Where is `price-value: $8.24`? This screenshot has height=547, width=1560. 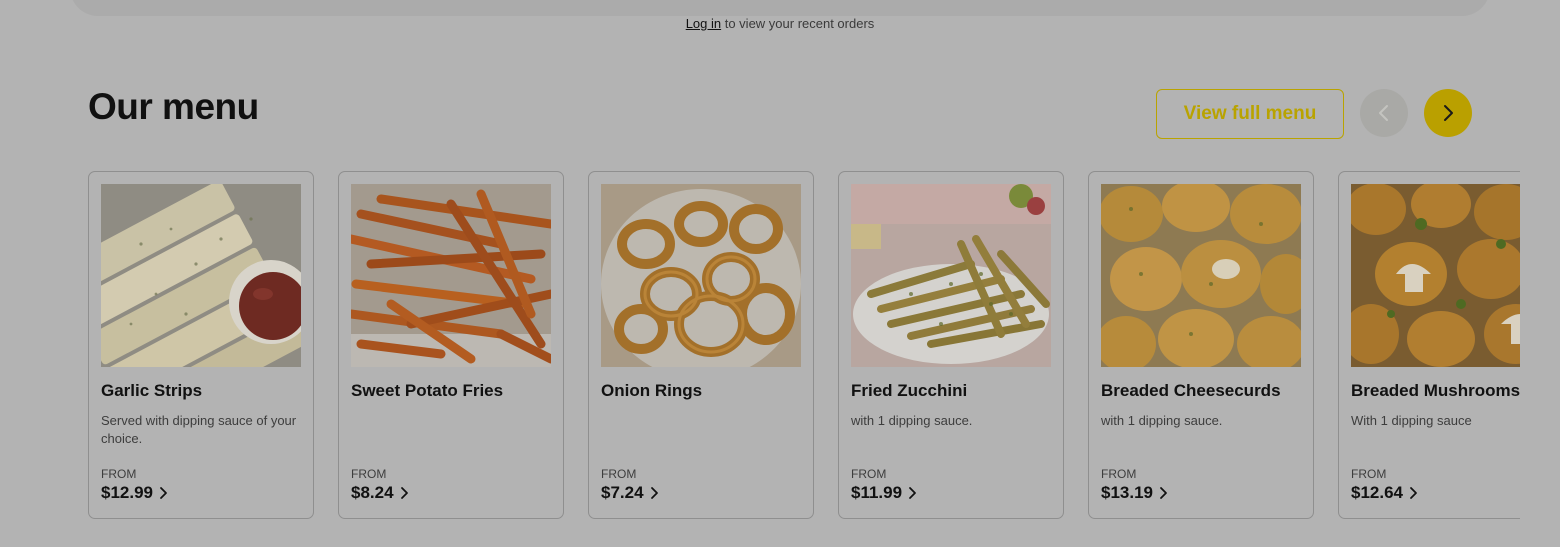 price-value: $8.24 is located at coordinates (372, 492).